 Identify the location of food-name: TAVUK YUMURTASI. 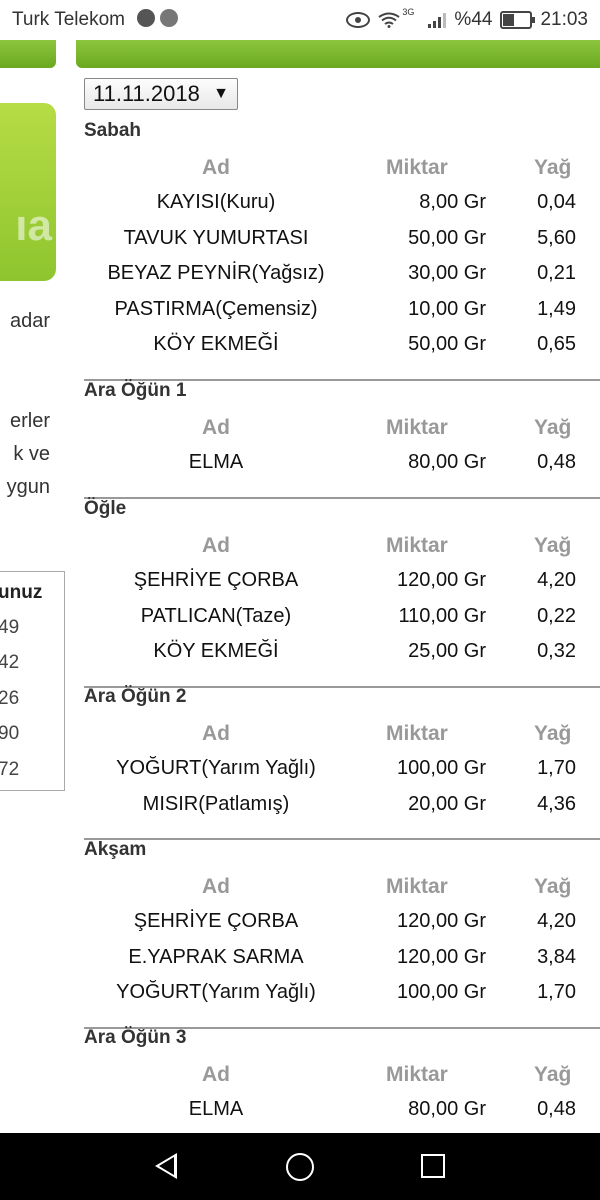
(216, 237).